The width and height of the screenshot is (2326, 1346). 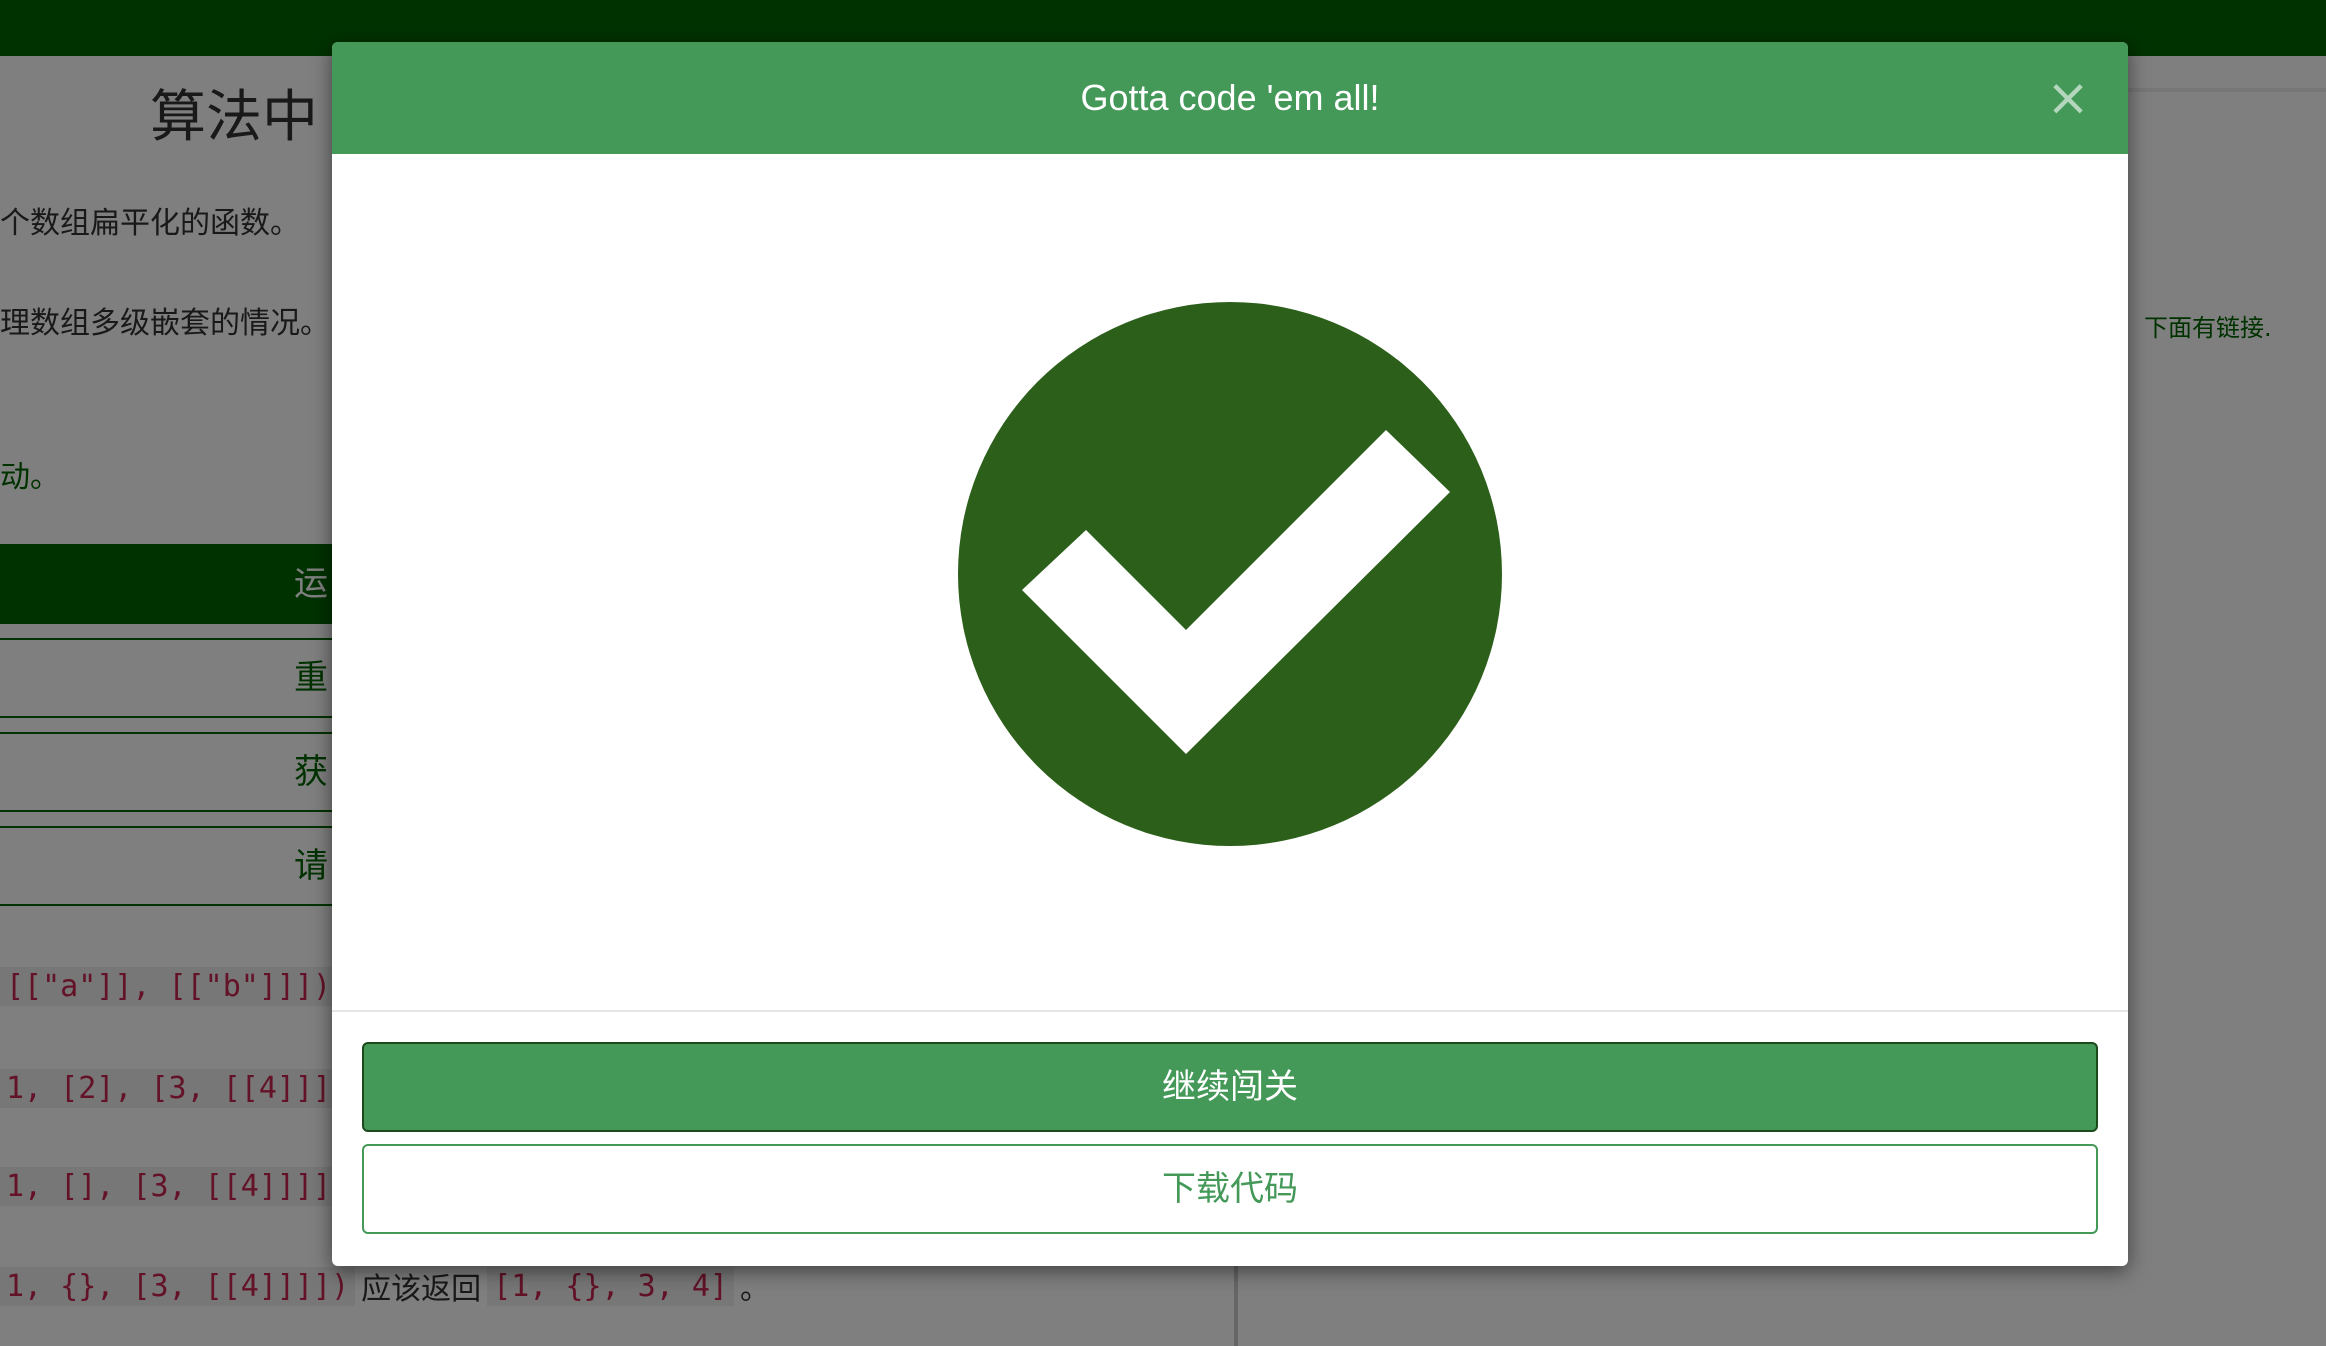 I want to click on modal-footer-divider, so click(x=1230, y=1011).